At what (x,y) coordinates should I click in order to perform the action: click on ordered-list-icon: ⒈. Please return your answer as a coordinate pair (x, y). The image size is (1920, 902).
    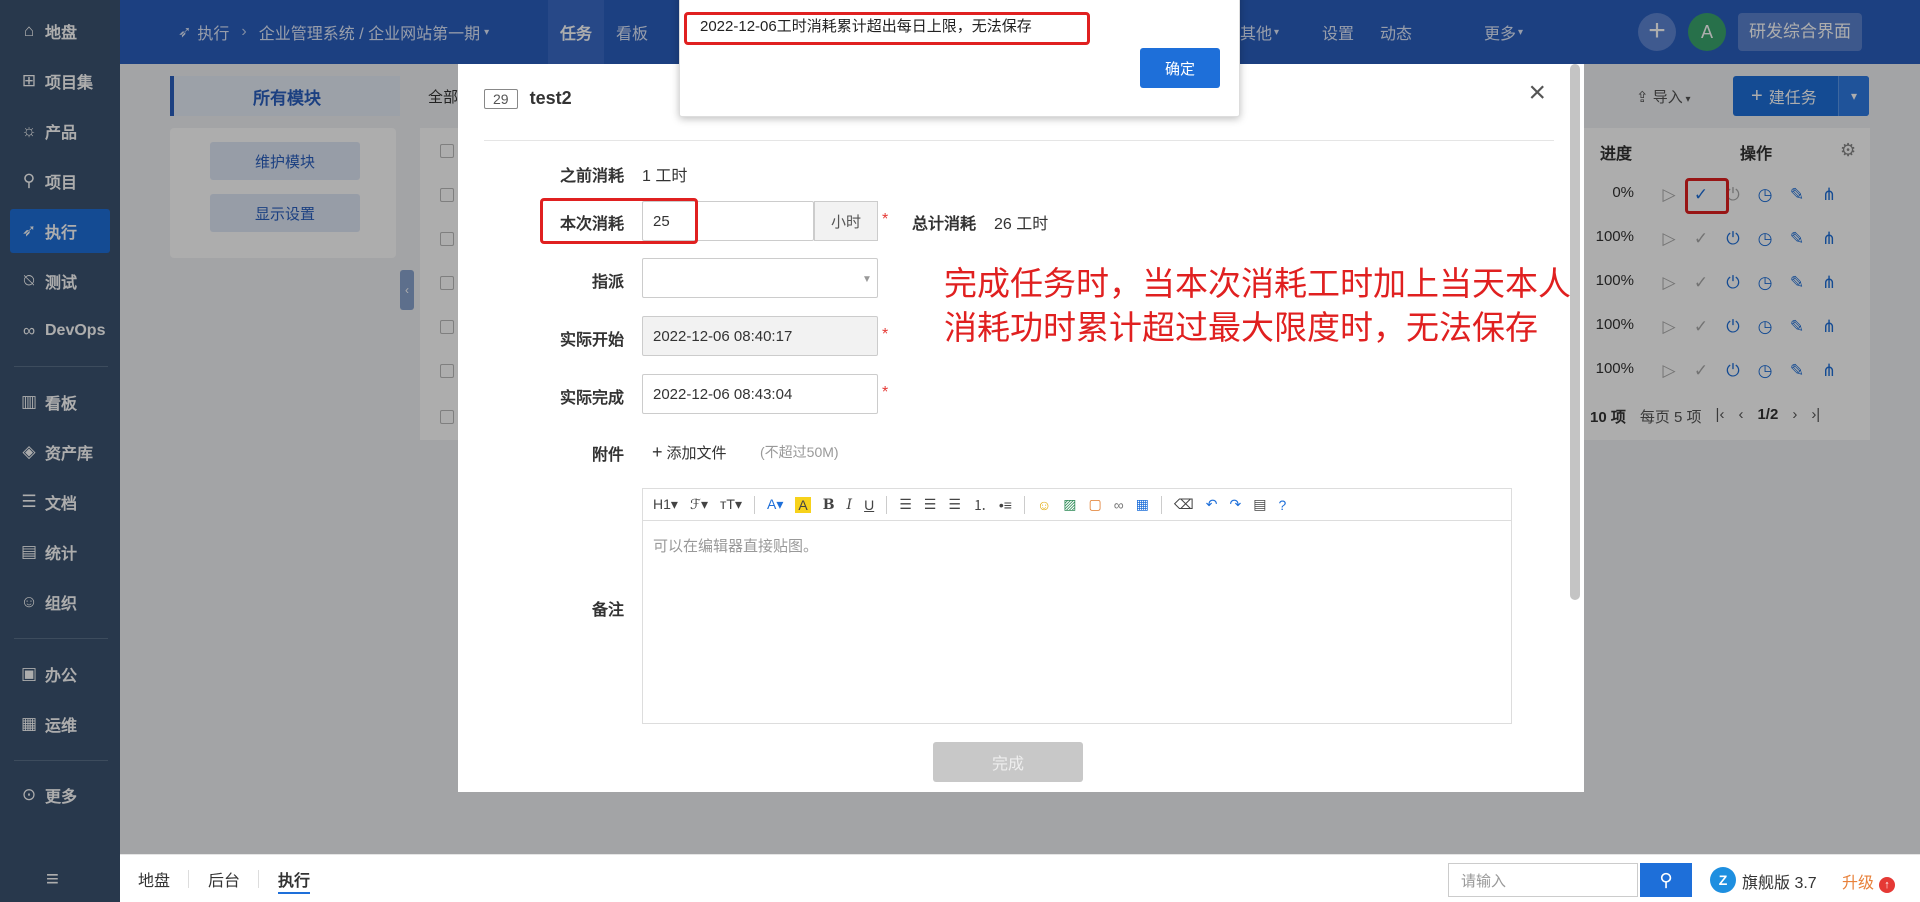
    Looking at the image, I should click on (980, 505).